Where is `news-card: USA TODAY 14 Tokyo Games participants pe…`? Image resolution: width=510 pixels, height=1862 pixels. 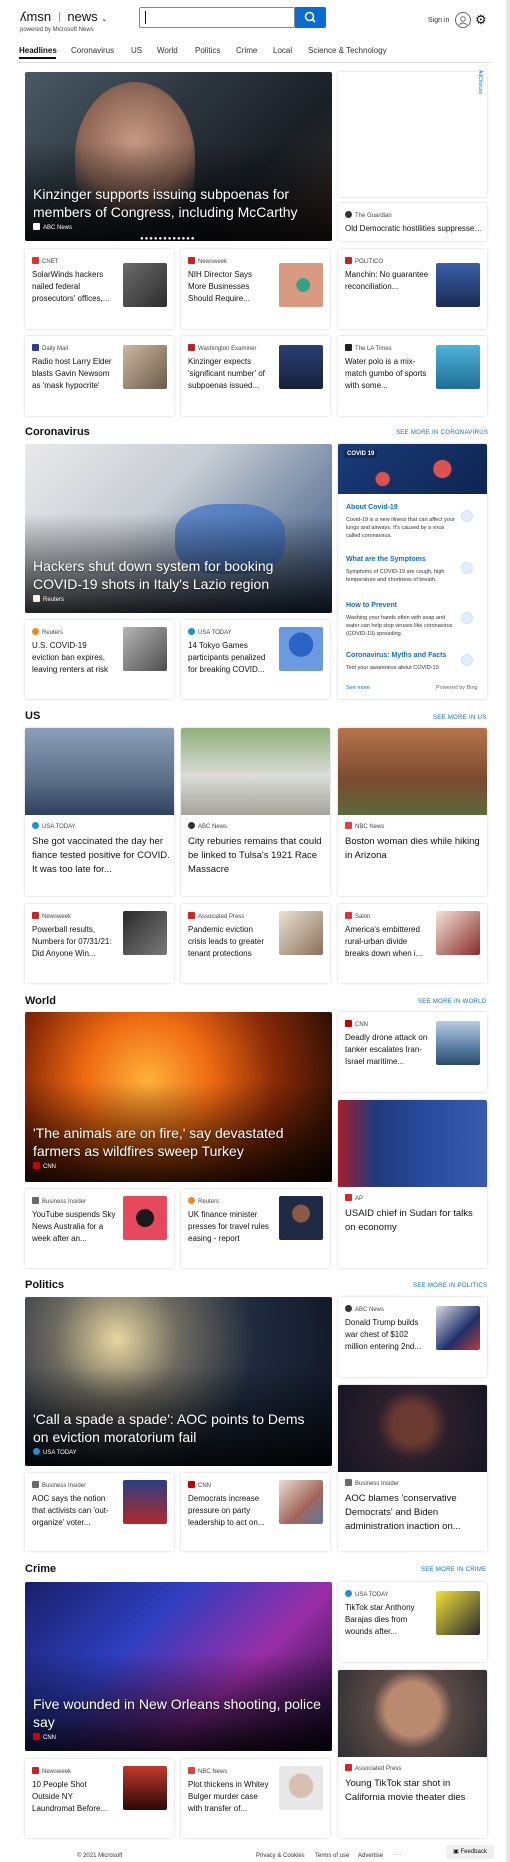
news-card: USA TODAY 14 Tokyo Games participants pe… is located at coordinates (255, 659).